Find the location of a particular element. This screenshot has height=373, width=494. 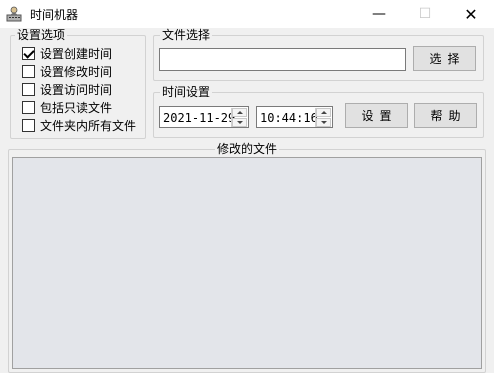

settings-option-4: 包括只读文件 is located at coordinates (67, 107).